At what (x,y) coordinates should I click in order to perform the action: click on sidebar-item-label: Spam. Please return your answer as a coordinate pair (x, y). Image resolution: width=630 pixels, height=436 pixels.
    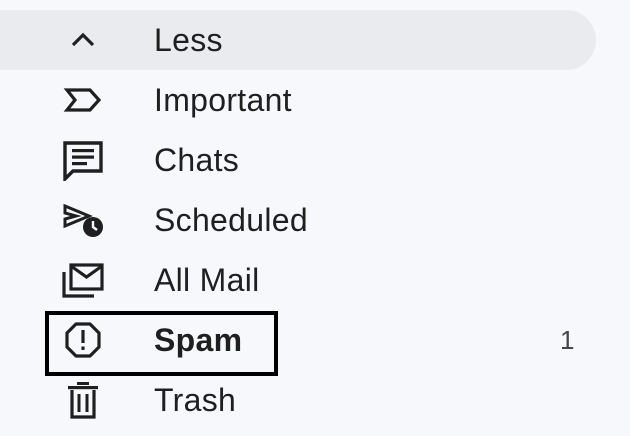
    Looking at the image, I should click on (198, 340).